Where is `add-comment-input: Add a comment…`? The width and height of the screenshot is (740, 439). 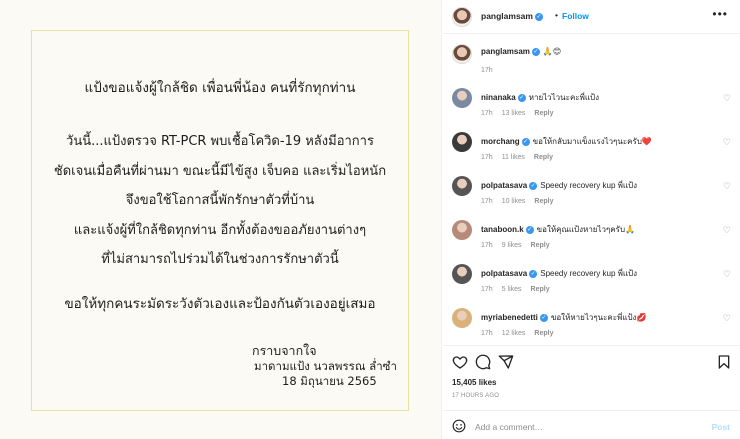 add-comment-input: Add a comment… is located at coordinates (509, 427).